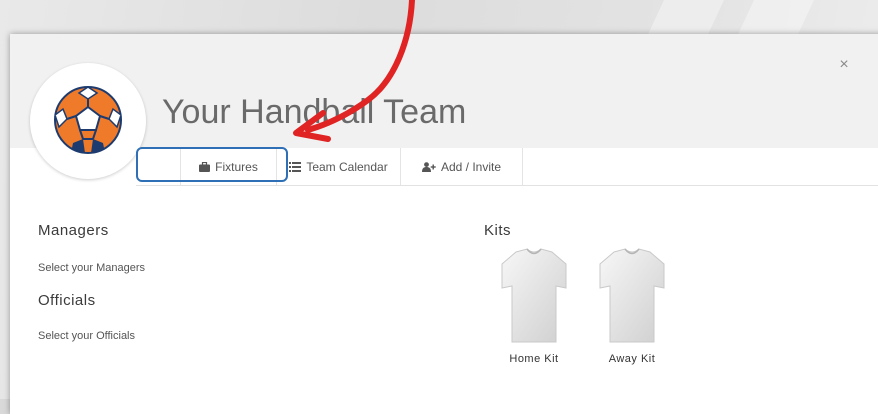 The image size is (878, 414). I want to click on officials-select: Select your Officials, so click(86, 336).